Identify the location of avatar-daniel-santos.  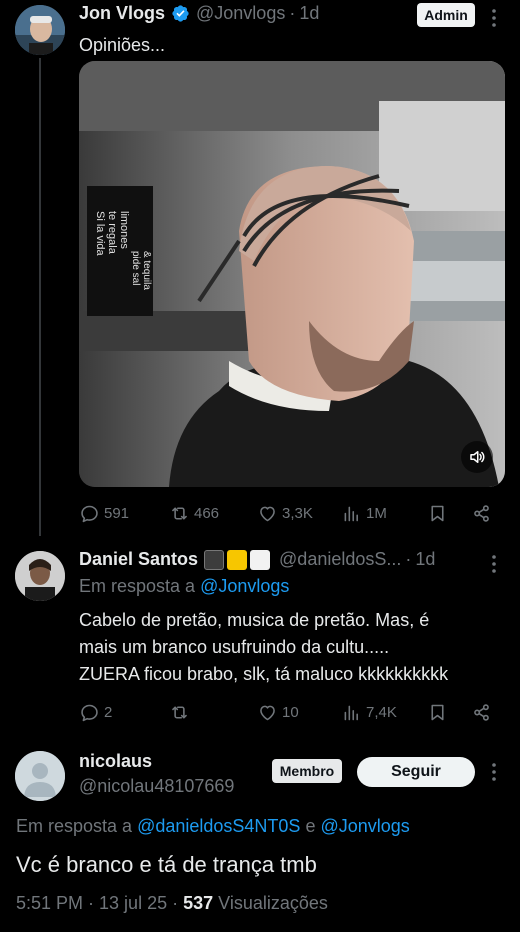
(40, 576).